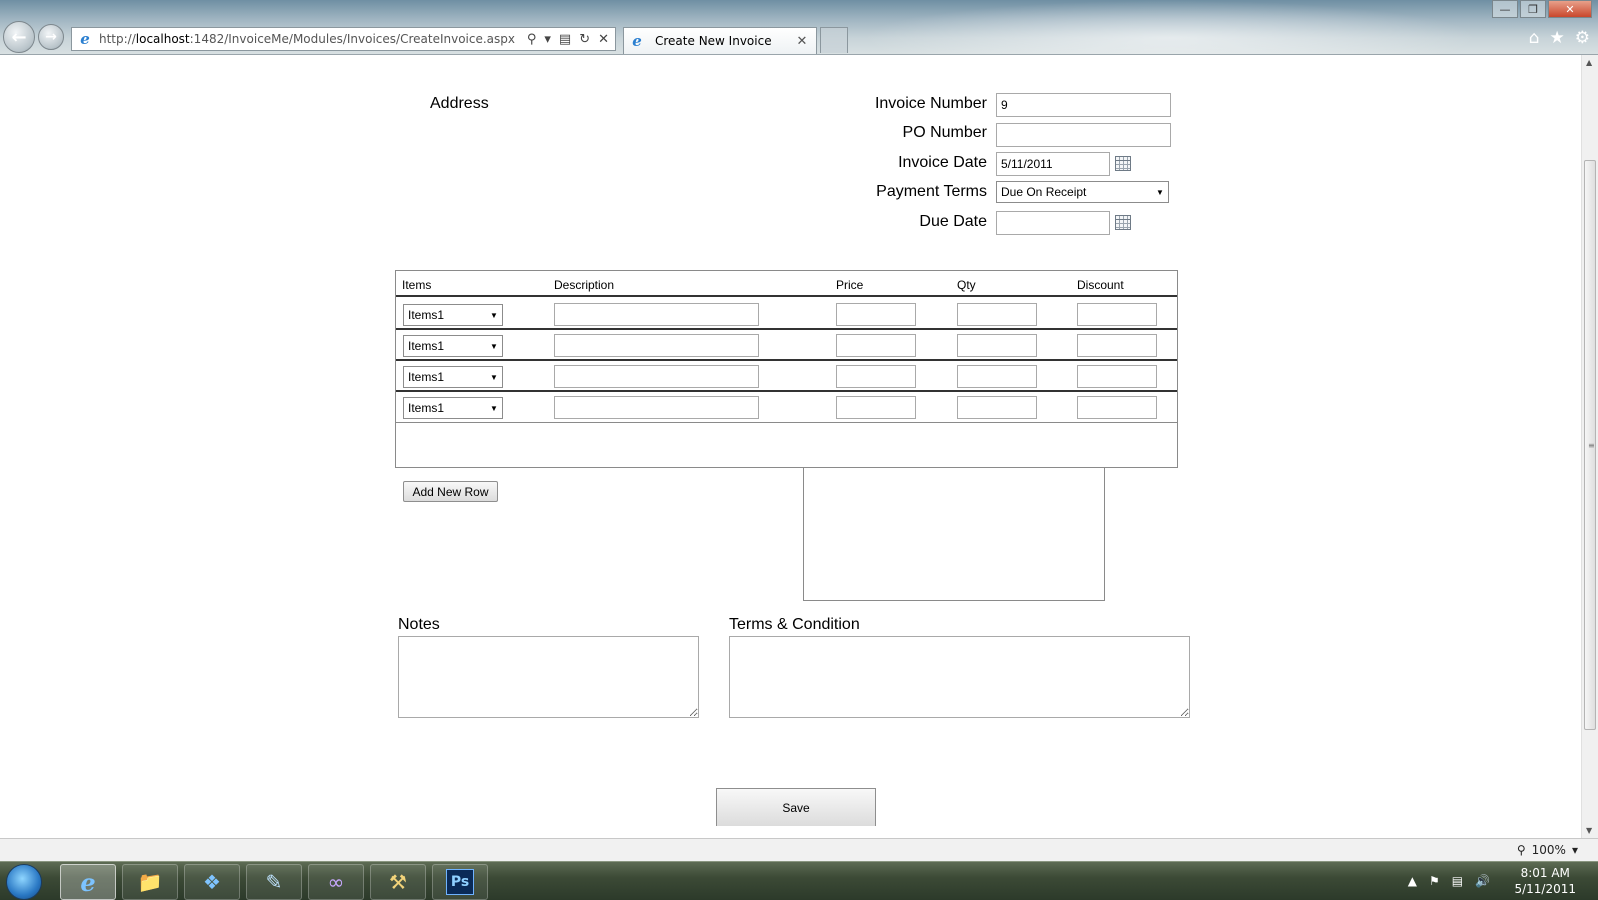 The width and height of the screenshot is (1598, 900). What do you see at coordinates (1557, 38) in the screenshot?
I see `favorites-star-icon: ★` at bounding box center [1557, 38].